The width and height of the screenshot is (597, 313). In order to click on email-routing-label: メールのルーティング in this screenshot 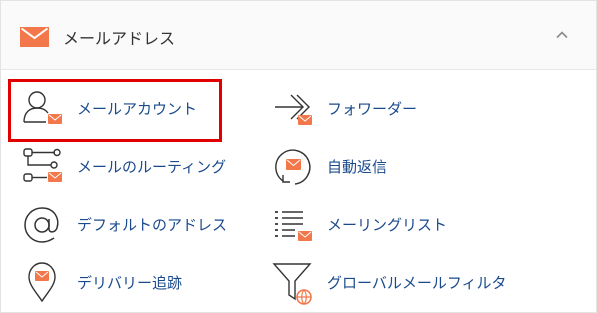, I will do `click(152, 167)`.